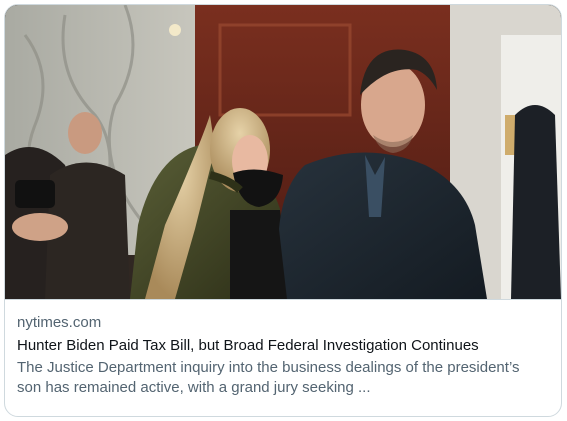  What do you see at coordinates (59, 322) in the screenshot?
I see `source-domain: nytimes.com` at bounding box center [59, 322].